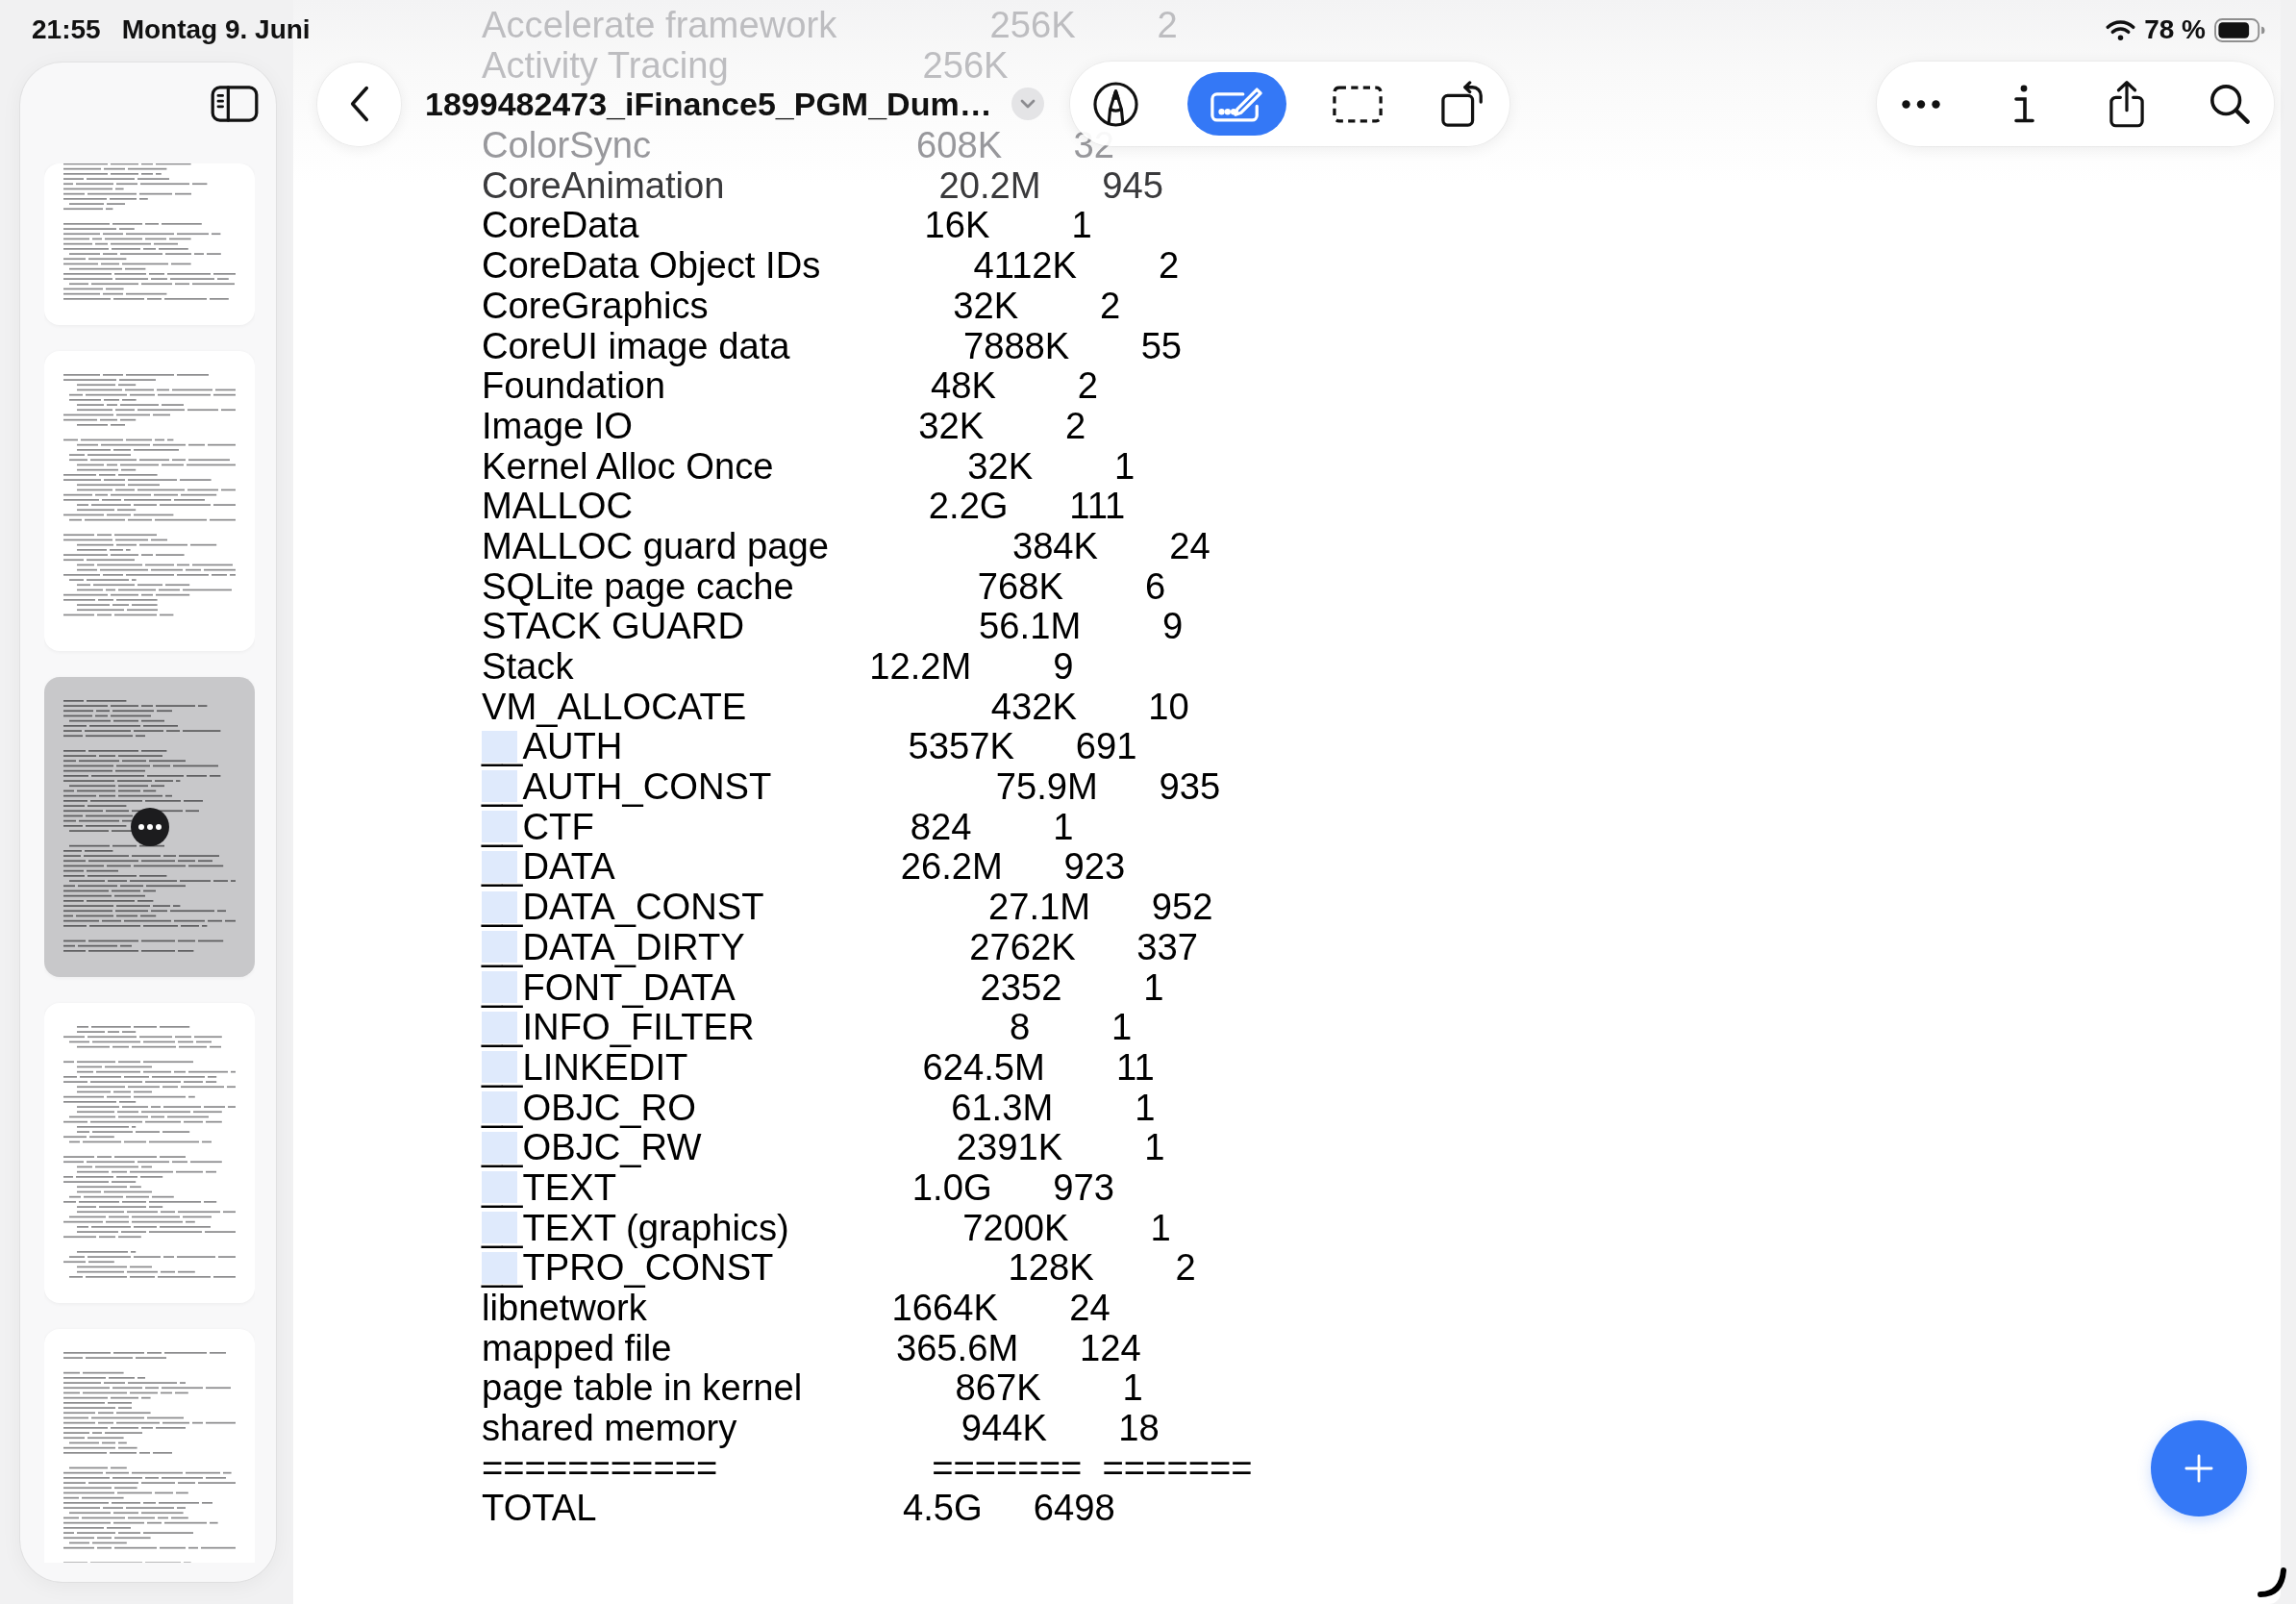  Describe the element at coordinates (2126, 104) in the screenshot. I see `share-icon` at that location.